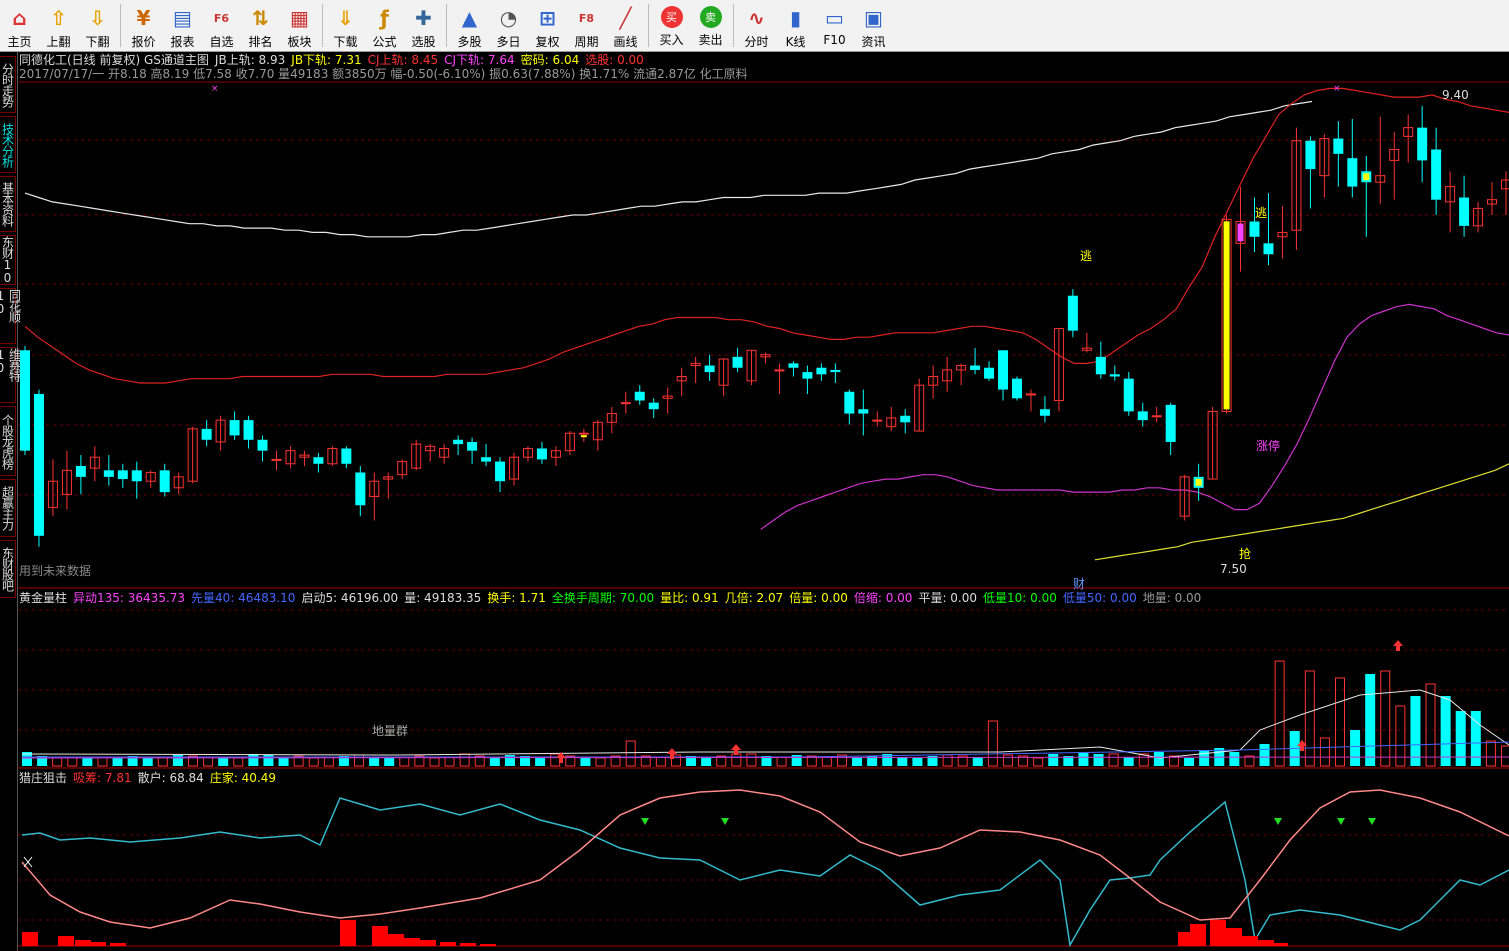 The image size is (1509, 951). Describe the element at coordinates (1455, 95) in the screenshot. I see `price-high-label: 9.40` at that location.